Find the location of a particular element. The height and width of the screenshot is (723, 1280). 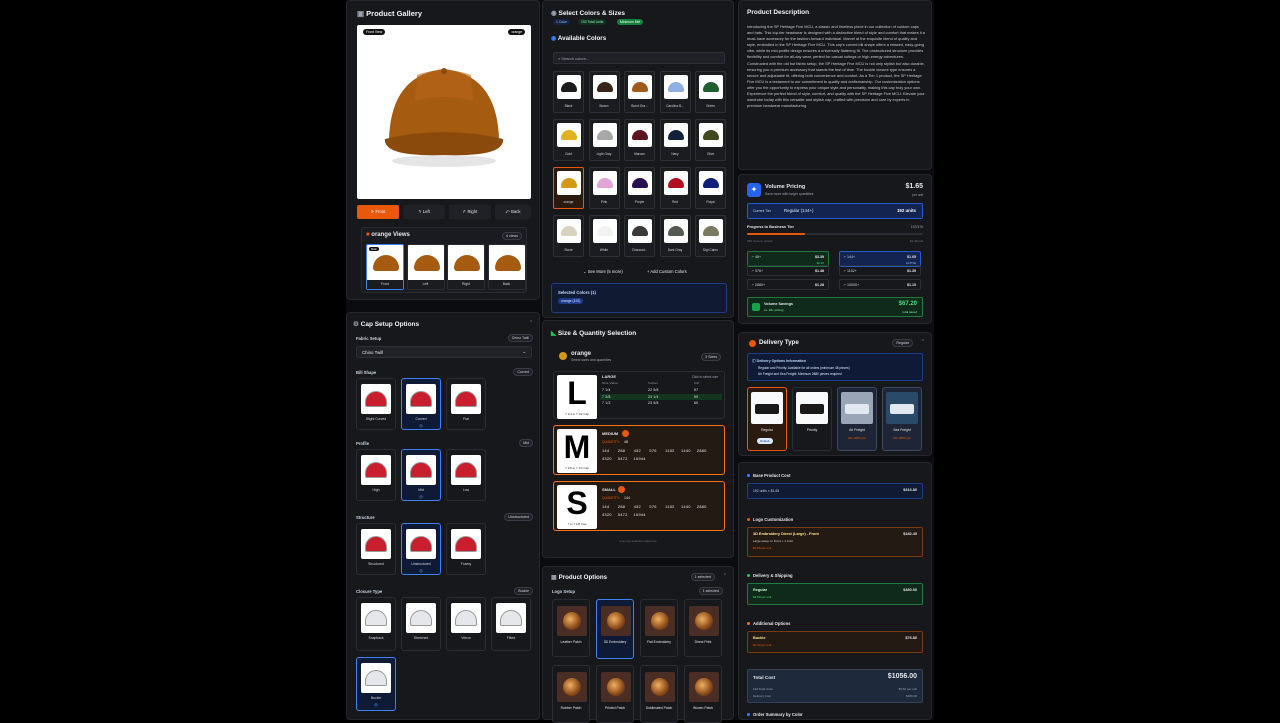

closure-option: Buckle ◎ is located at coordinates (376, 684).